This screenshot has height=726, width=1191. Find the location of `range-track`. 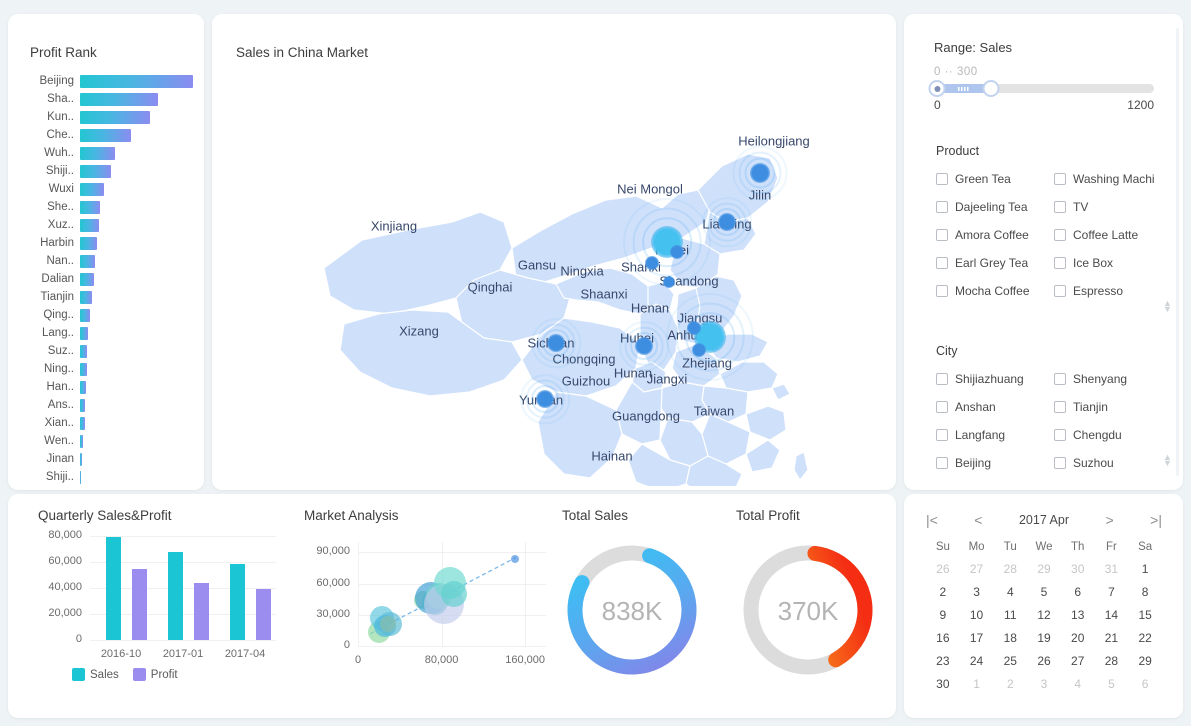

range-track is located at coordinates (1041, 88).